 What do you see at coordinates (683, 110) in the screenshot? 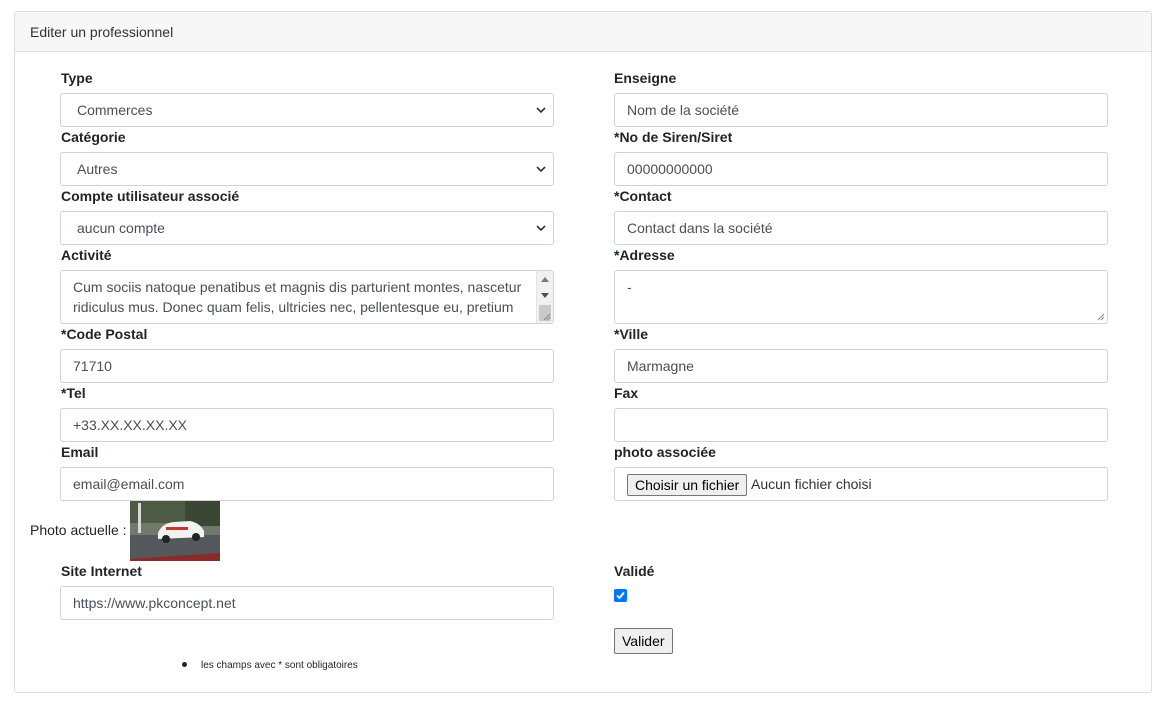
I see `enseigne-value: Nom de la société` at bounding box center [683, 110].